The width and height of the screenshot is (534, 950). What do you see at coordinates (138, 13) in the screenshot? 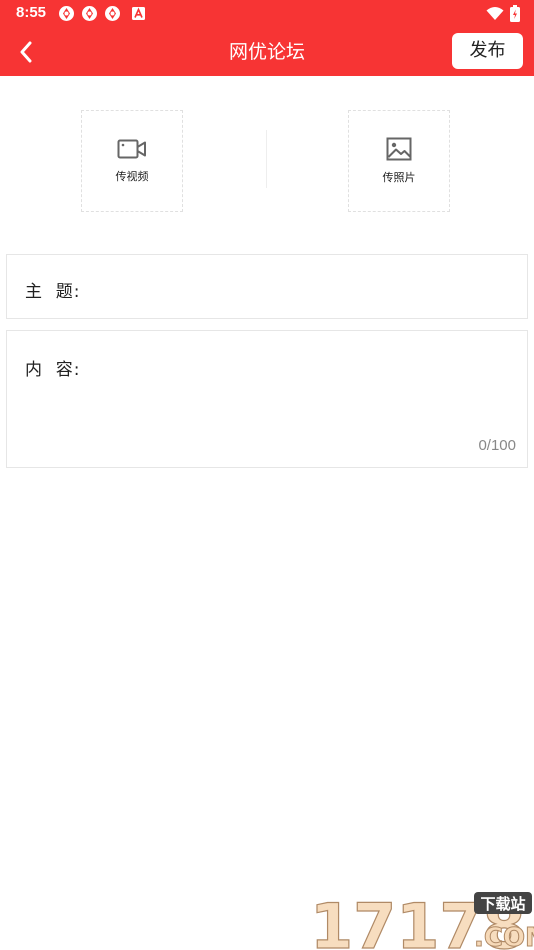
I see `notification-a-icon` at bounding box center [138, 13].